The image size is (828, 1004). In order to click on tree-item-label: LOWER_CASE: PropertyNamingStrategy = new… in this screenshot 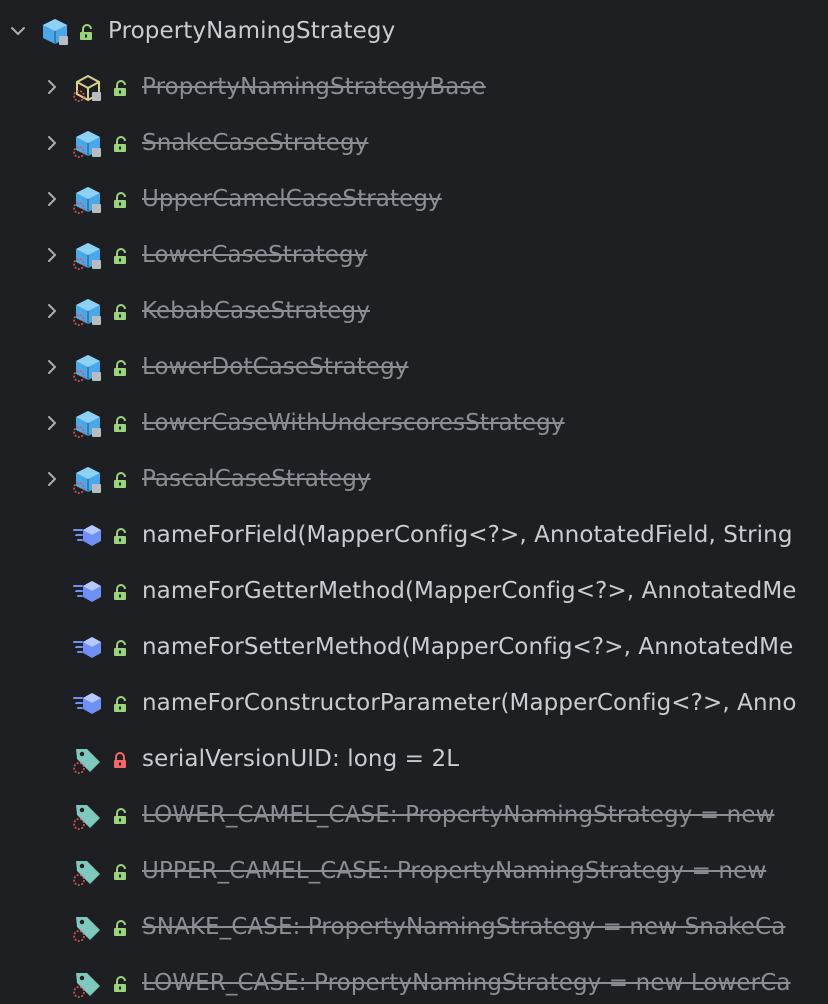, I will do `click(466, 983)`.